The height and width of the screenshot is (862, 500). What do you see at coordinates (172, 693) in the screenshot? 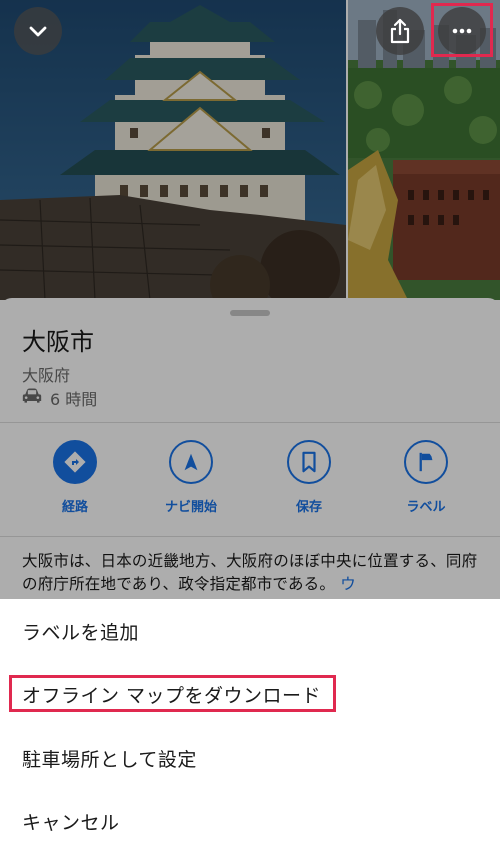
I see `highlight-box-offline-map` at bounding box center [172, 693].